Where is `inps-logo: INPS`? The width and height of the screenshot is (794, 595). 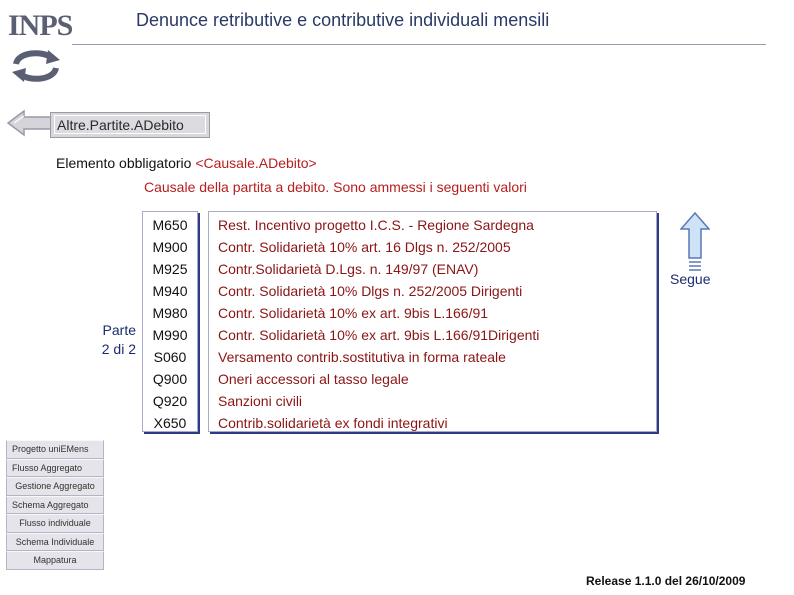 inps-logo: INPS is located at coordinates (40, 46).